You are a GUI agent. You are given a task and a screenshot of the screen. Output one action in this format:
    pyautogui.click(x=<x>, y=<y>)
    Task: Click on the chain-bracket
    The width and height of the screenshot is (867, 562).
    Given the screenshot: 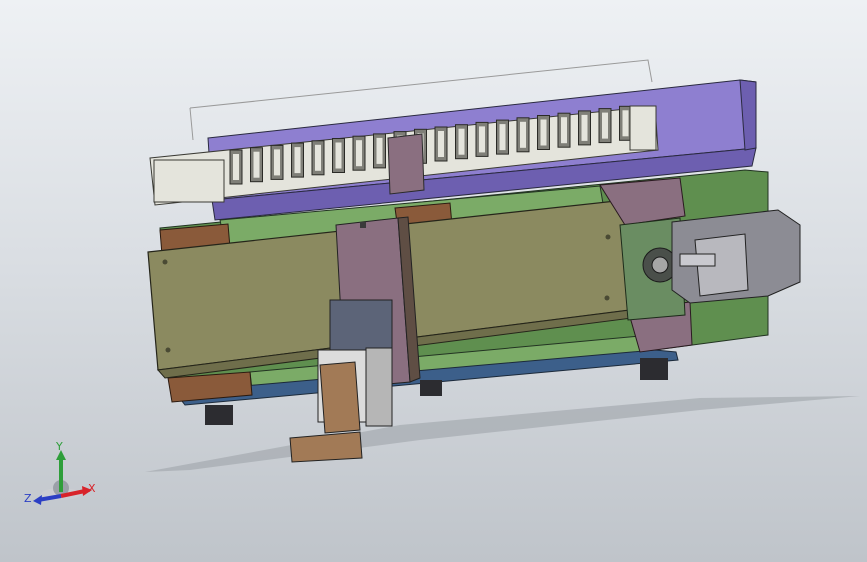 What is the action you would take?
    pyautogui.click(x=406, y=164)
    